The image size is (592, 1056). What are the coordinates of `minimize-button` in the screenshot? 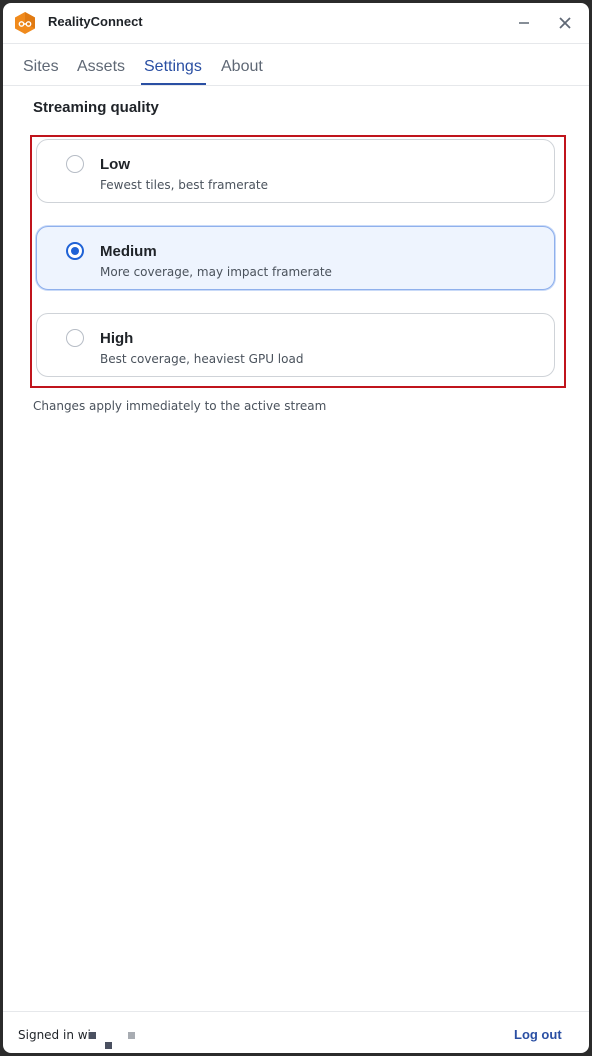 It's located at (524, 23).